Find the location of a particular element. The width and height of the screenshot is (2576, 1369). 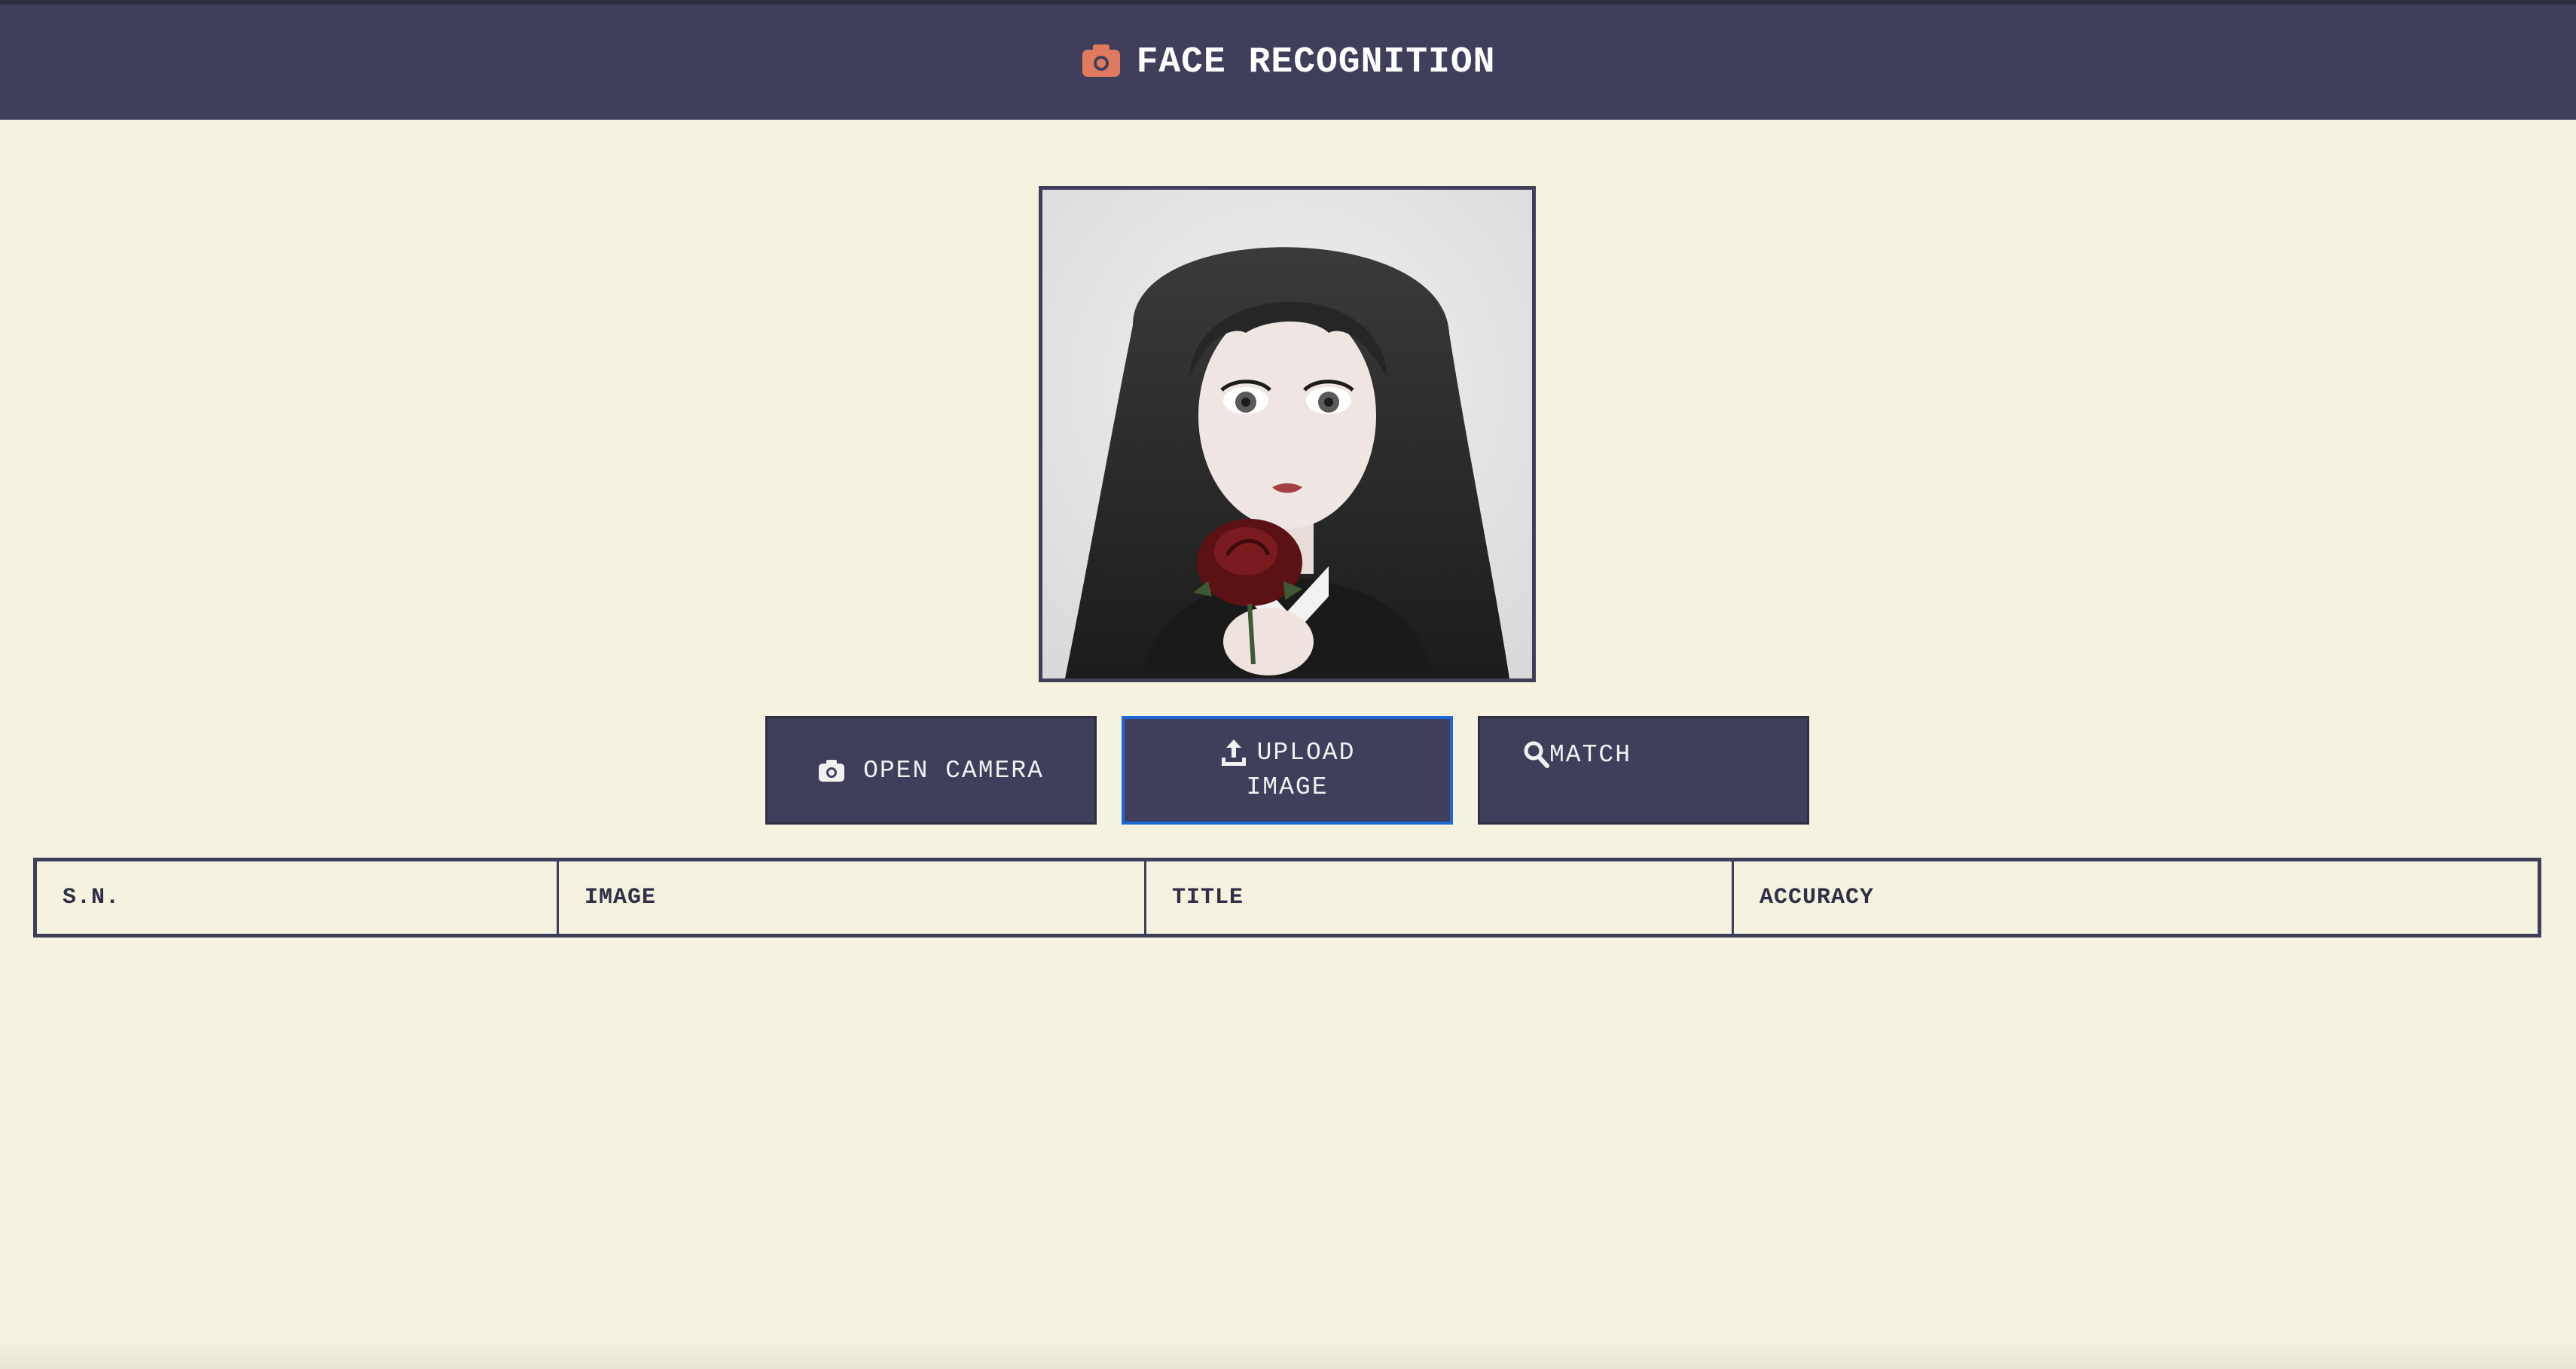

column-header-image: IMAGE is located at coordinates (853, 897).